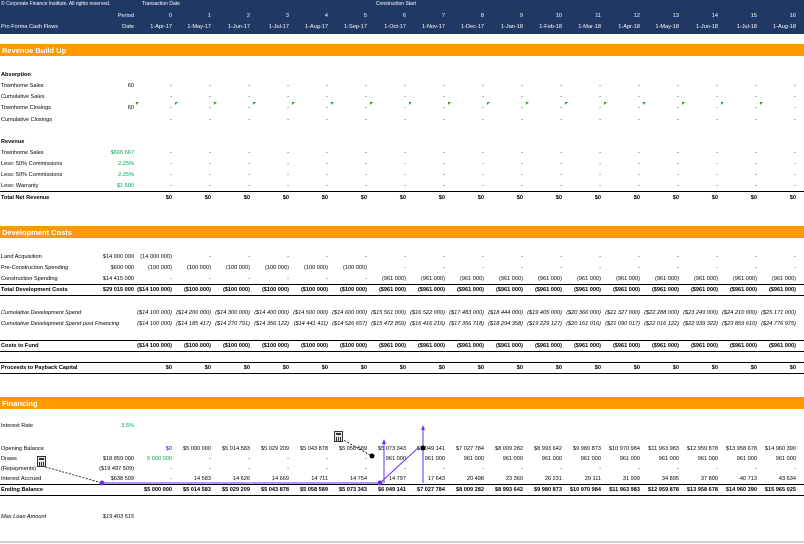 Image resolution: width=804 pixels, height=544 pixels. I want to click on trace-arrow-purple, so click(399, 465).